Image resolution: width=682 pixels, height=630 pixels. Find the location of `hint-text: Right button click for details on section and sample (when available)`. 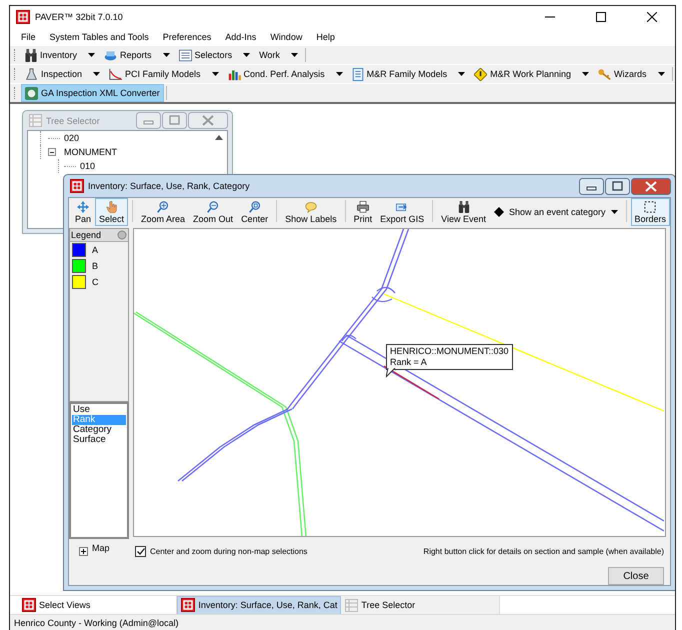

hint-text: Right button click for details on section and sample (when available) is located at coordinates (543, 551).